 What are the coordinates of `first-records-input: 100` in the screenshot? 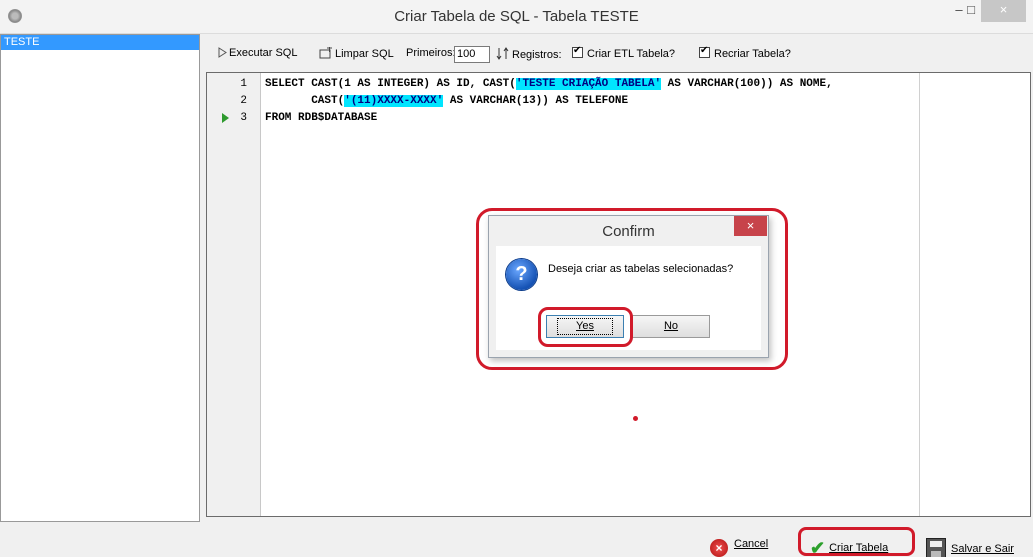 It's located at (472, 54).